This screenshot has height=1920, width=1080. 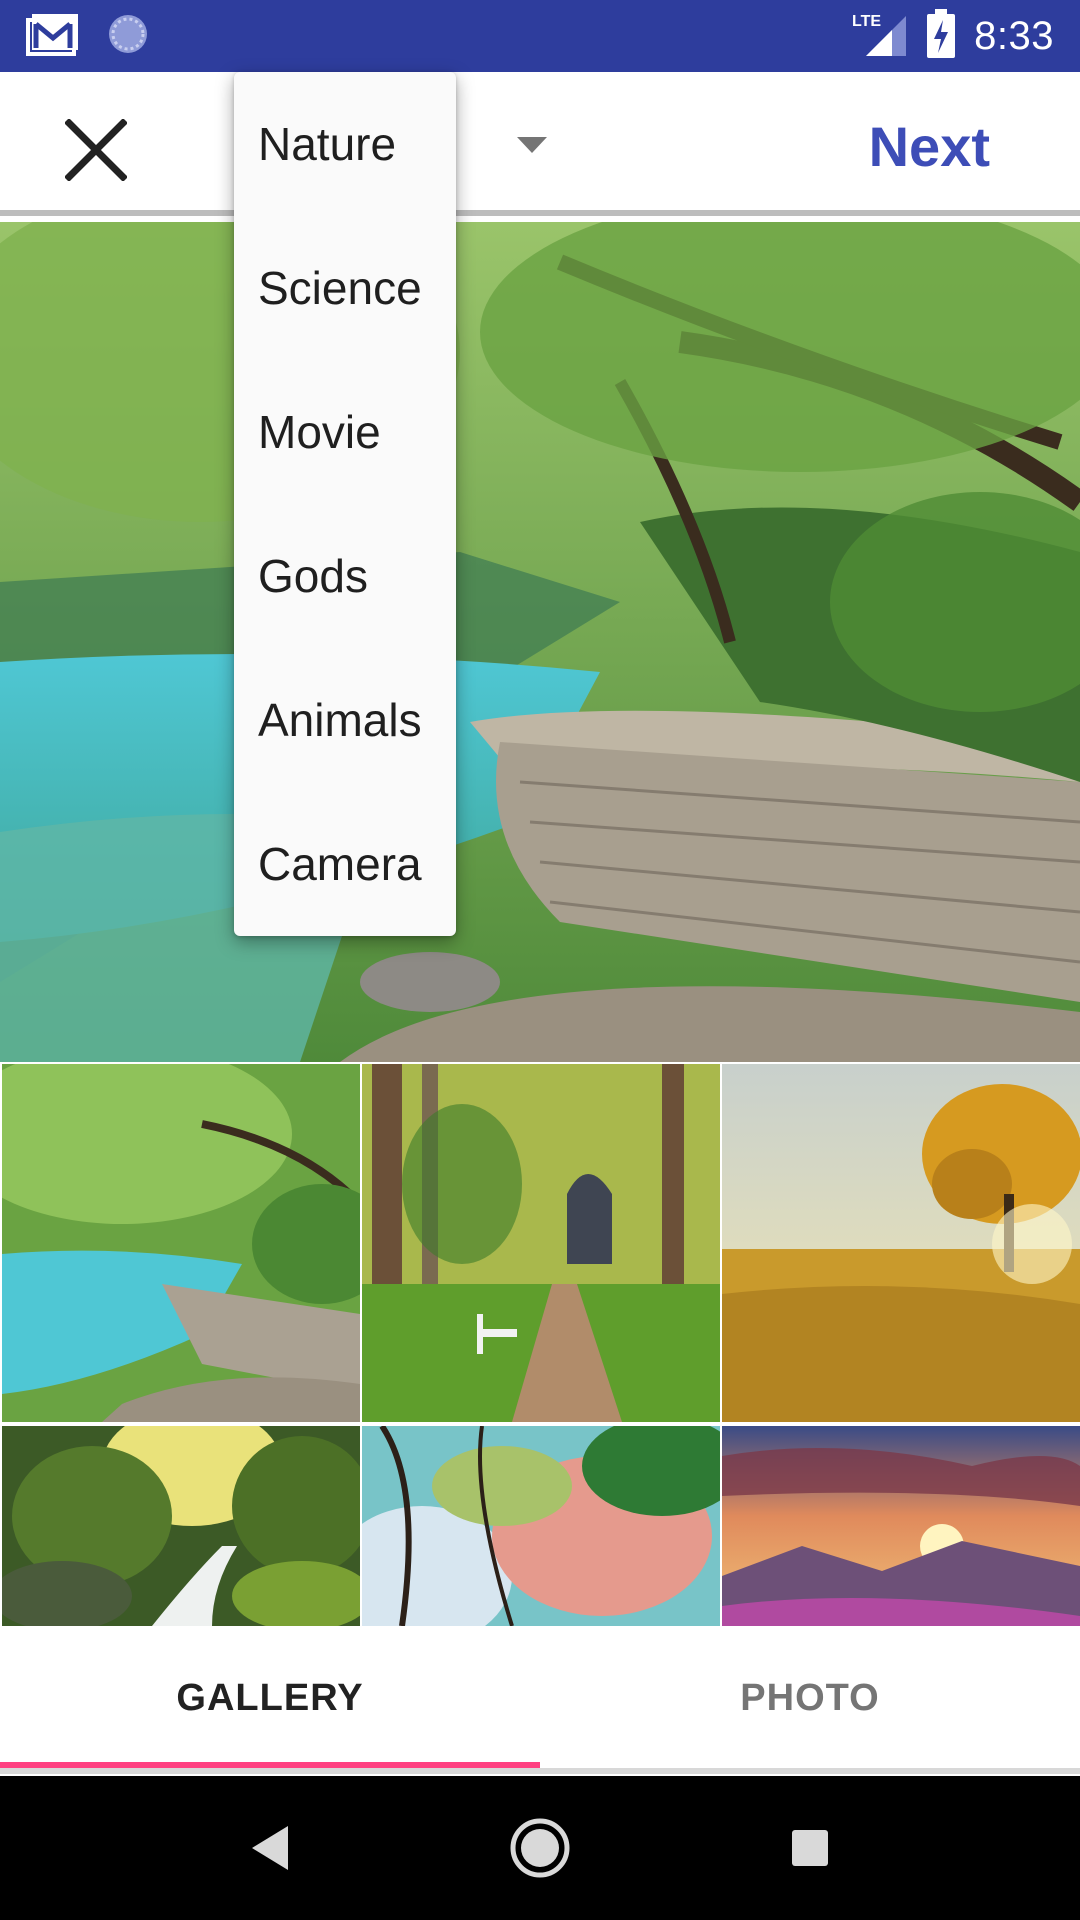 I want to click on chevron-down-icon, so click(x=532, y=145).